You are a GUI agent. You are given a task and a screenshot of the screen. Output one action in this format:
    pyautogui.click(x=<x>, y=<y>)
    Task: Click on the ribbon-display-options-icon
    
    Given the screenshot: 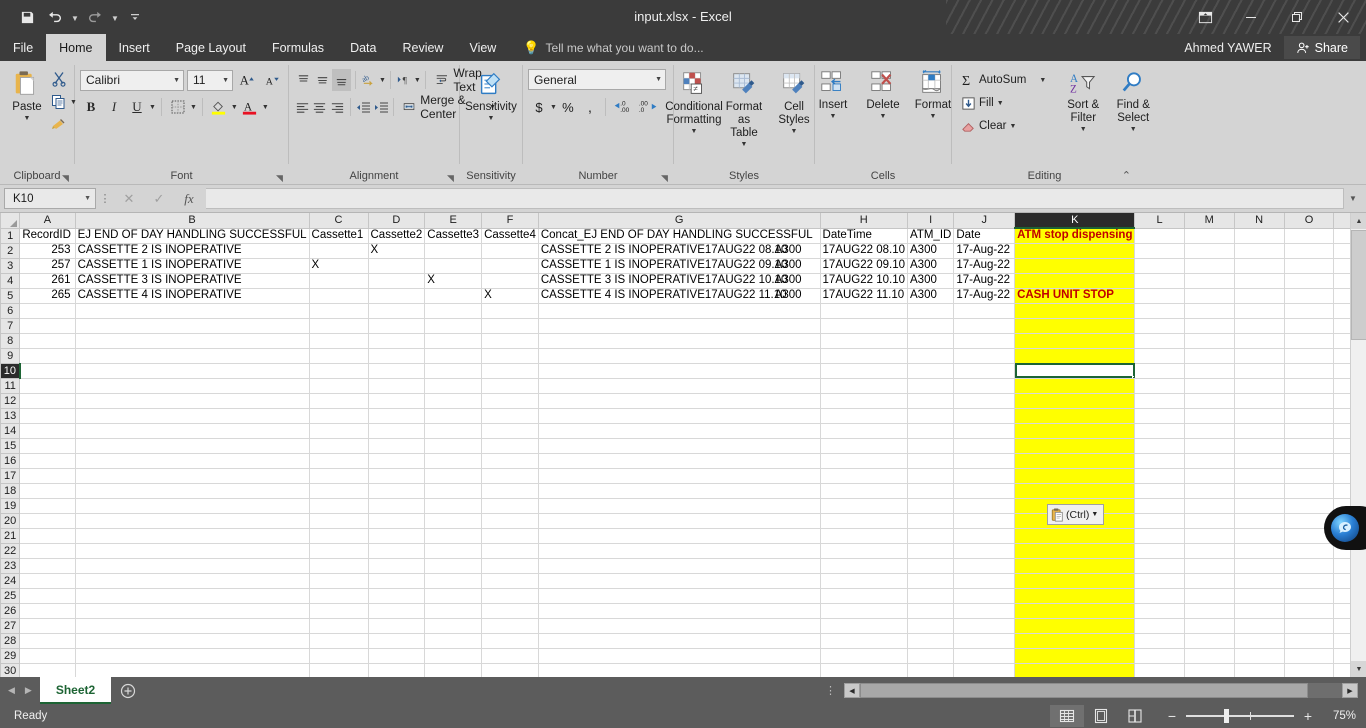 What is the action you would take?
    pyautogui.click(x=1205, y=17)
    